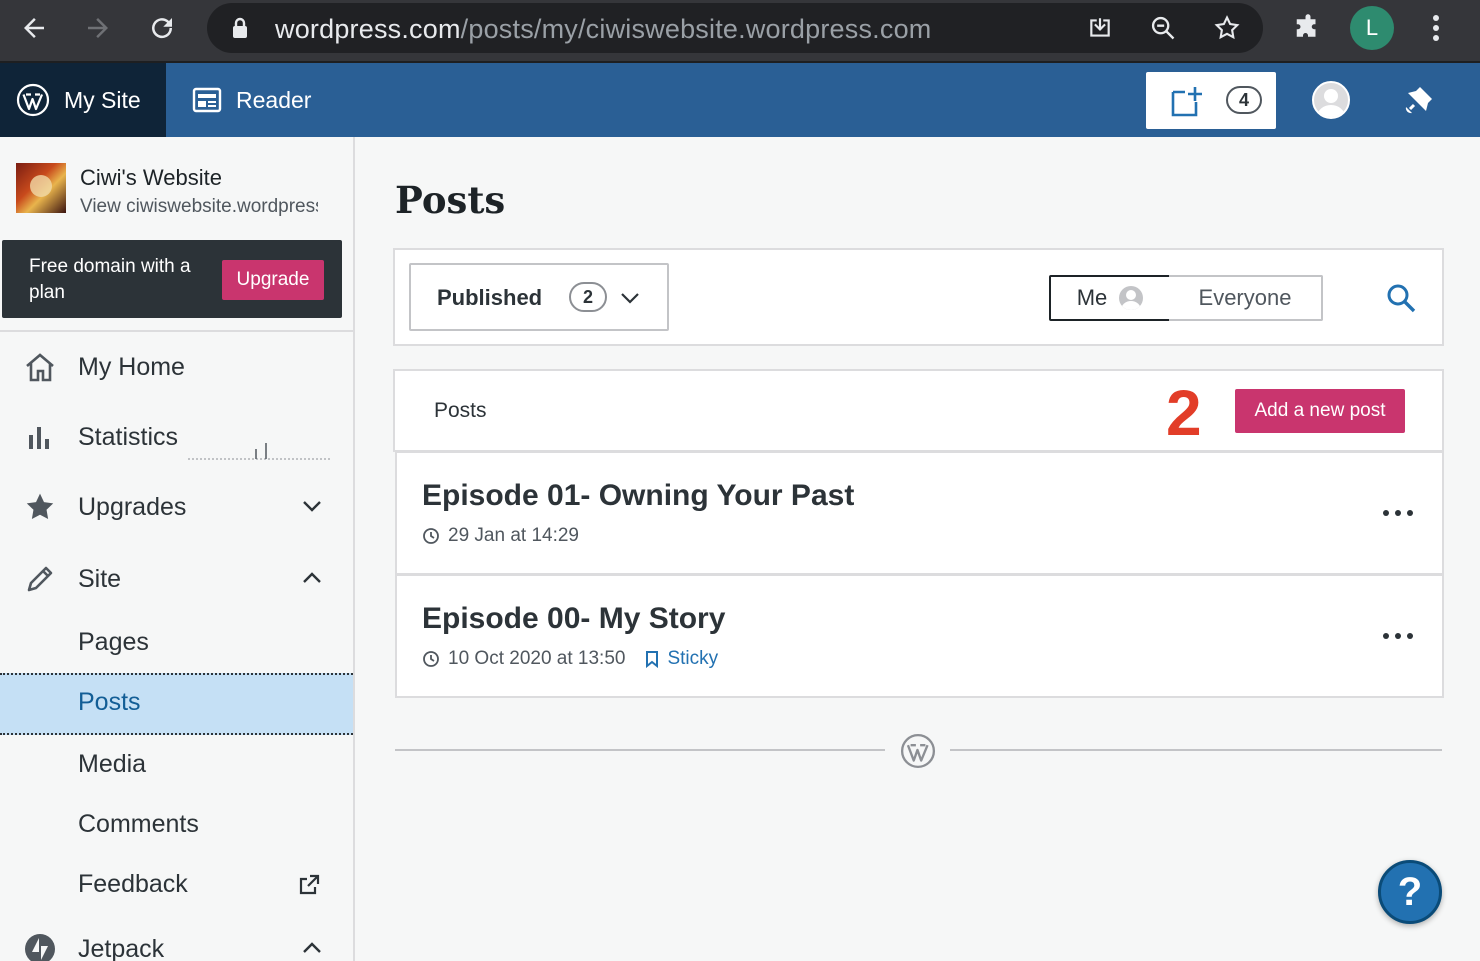  What do you see at coordinates (588, 297) in the screenshot?
I see `status-count-badge: 2` at bounding box center [588, 297].